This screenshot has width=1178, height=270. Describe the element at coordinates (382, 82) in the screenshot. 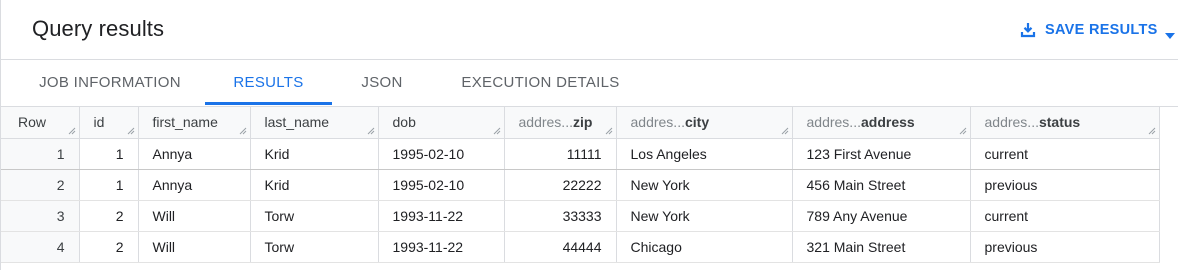

I see `tab-json: JSON` at that location.